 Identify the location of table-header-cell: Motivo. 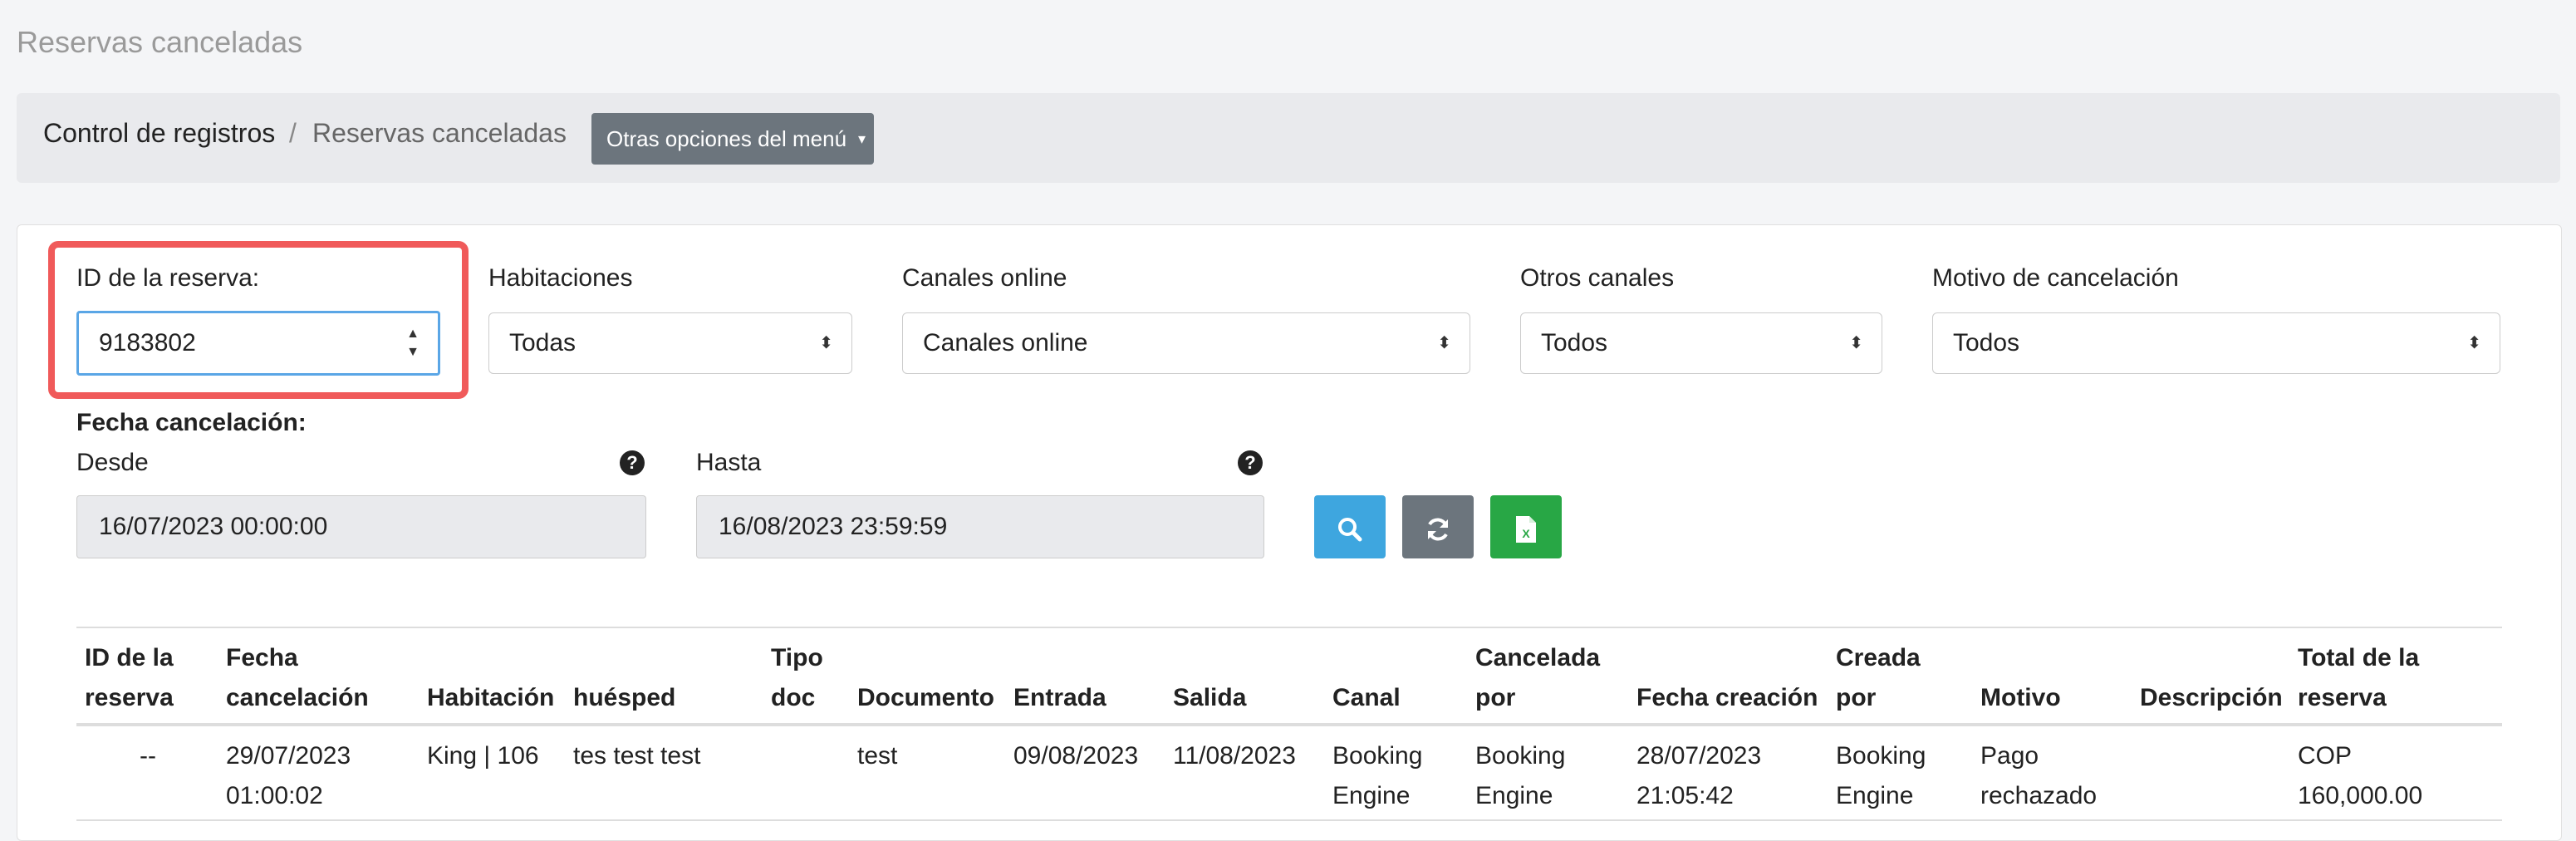
(2020, 698).